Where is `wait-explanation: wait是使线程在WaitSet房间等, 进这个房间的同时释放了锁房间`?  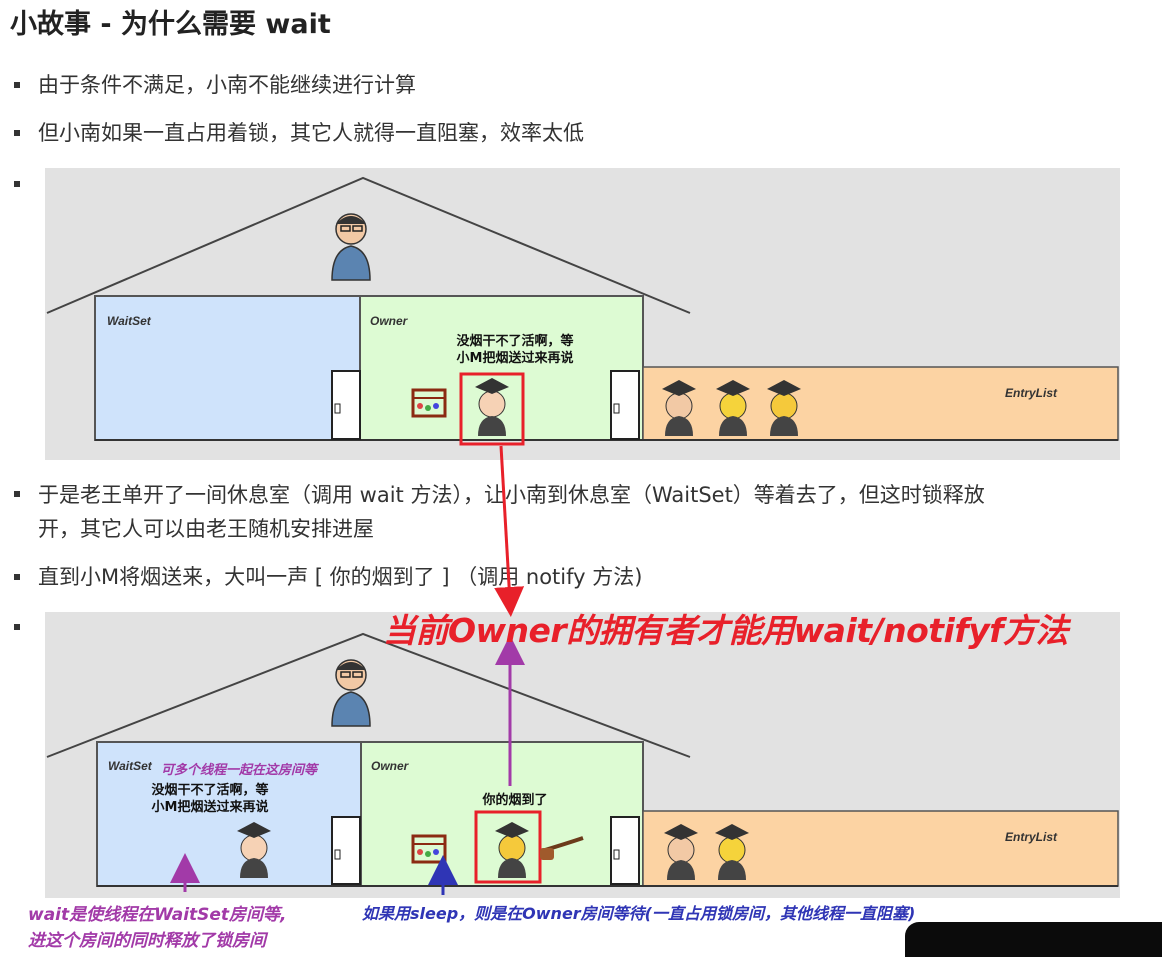
wait-explanation: wait是使线程在WaitSet房间等, 进这个房间的同时释放了锁房间 is located at coordinates (157, 928).